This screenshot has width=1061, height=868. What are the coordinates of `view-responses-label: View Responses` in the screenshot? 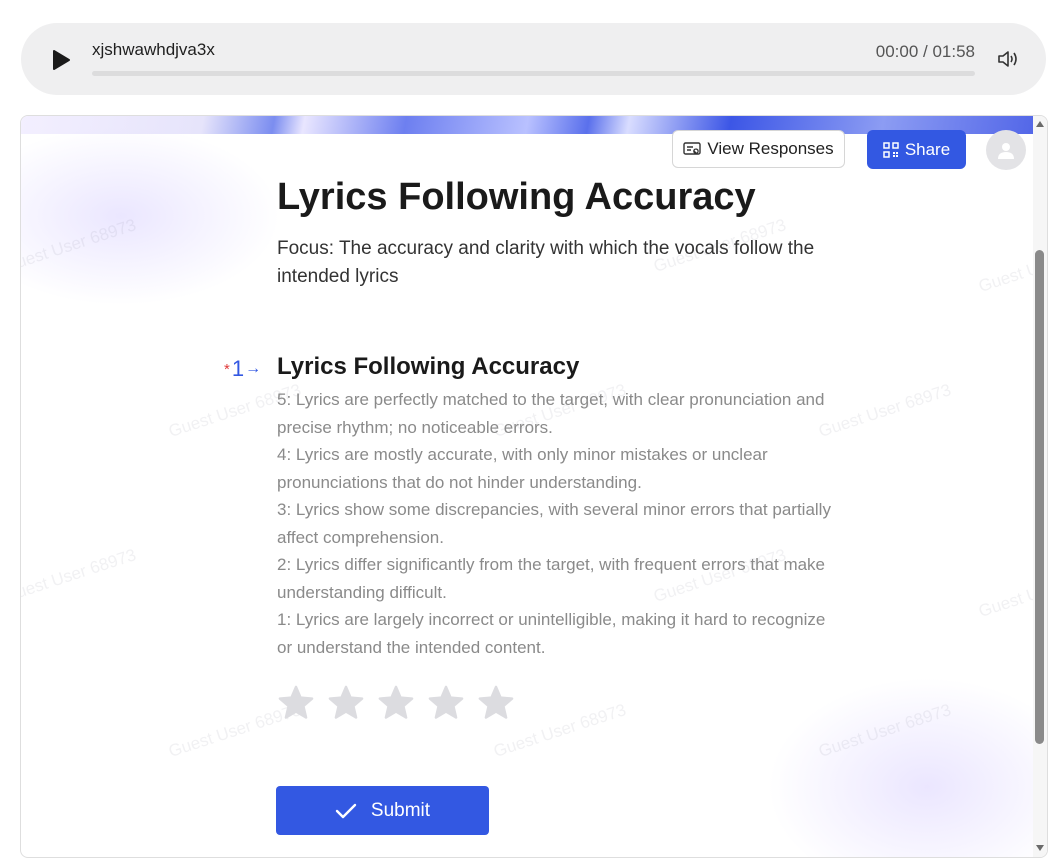 It's located at (770, 148).